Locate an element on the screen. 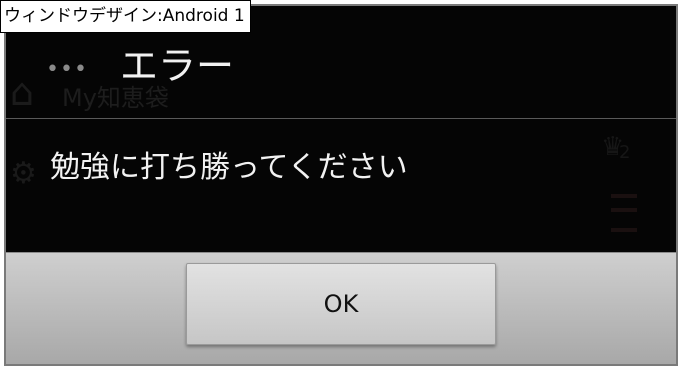 This screenshot has width=680, height=368. window-caption: ウィンドウデザイン:Android 1 is located at coordinates (125, 16).